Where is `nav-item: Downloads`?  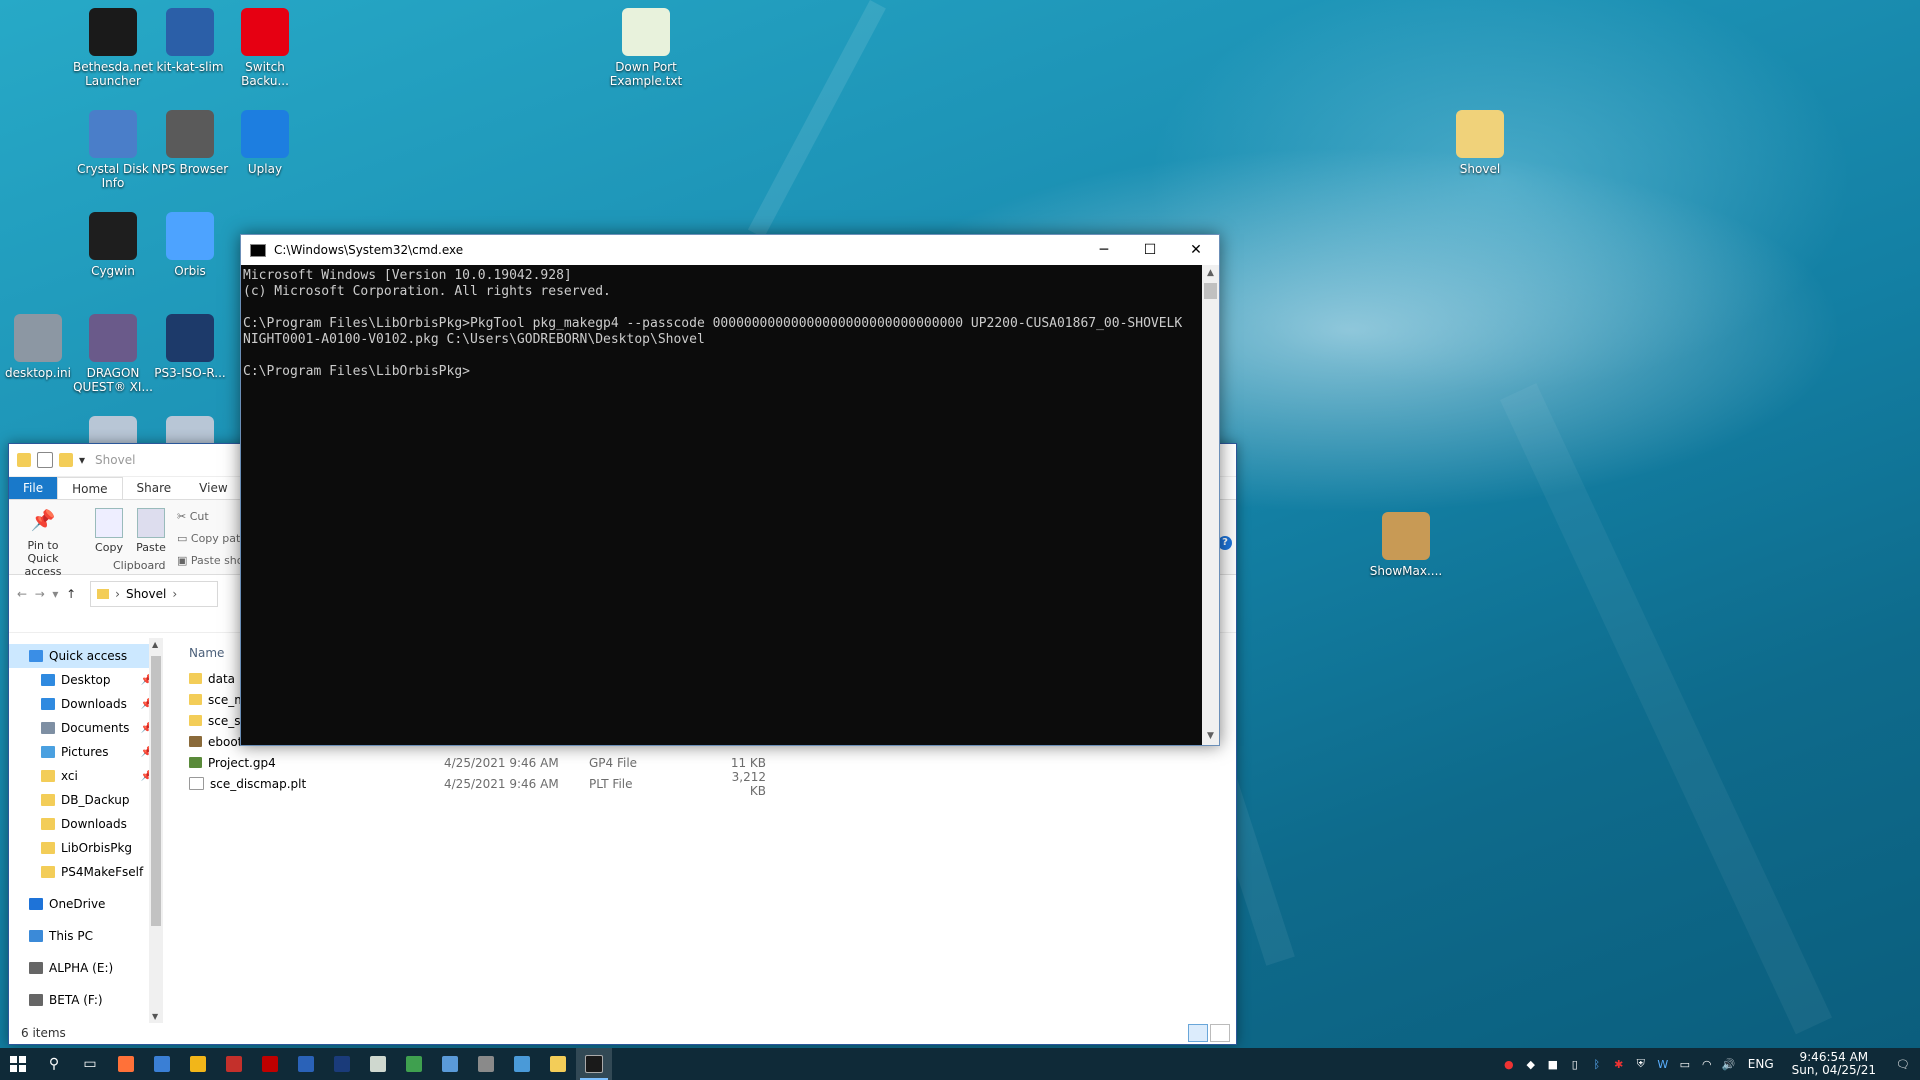
nav-item: Downloads is located at coordinates (86, 824).